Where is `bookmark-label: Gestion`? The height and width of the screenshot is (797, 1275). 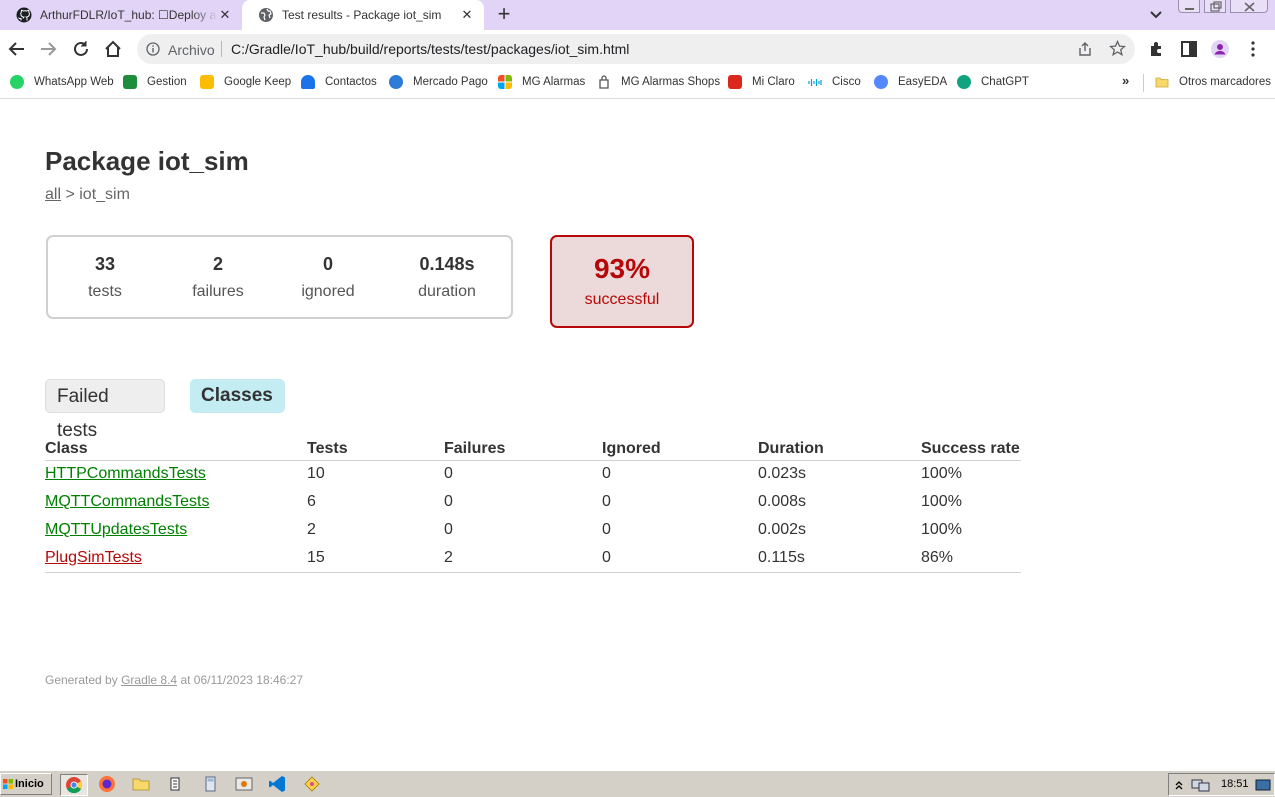
bookmark-label: Gestion is located at coordinates (167, 82).